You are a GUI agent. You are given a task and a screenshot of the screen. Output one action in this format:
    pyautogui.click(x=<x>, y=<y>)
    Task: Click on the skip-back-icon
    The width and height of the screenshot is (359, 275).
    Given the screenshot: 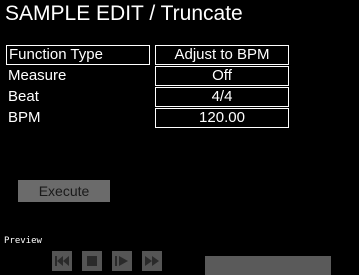 What is the action you would take?
    pyautogui.click(x=62, y=261)
    